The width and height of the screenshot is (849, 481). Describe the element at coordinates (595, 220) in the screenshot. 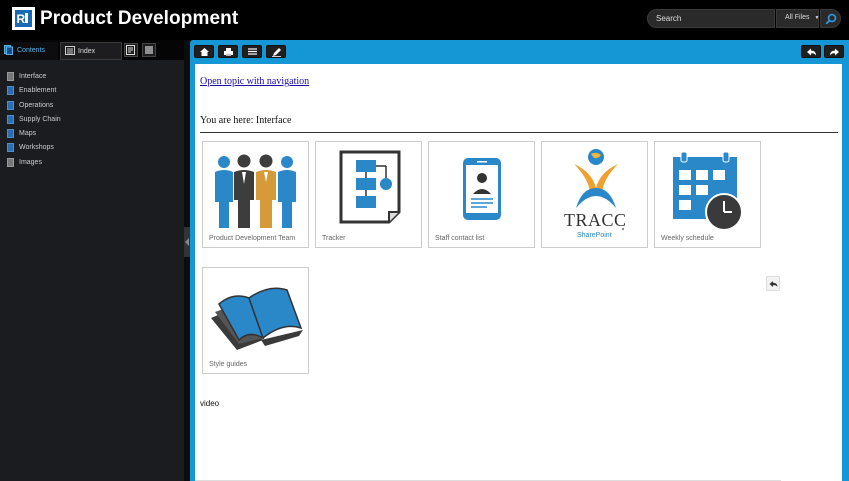

I see `tracc-logo-text: TRACC` at that location.